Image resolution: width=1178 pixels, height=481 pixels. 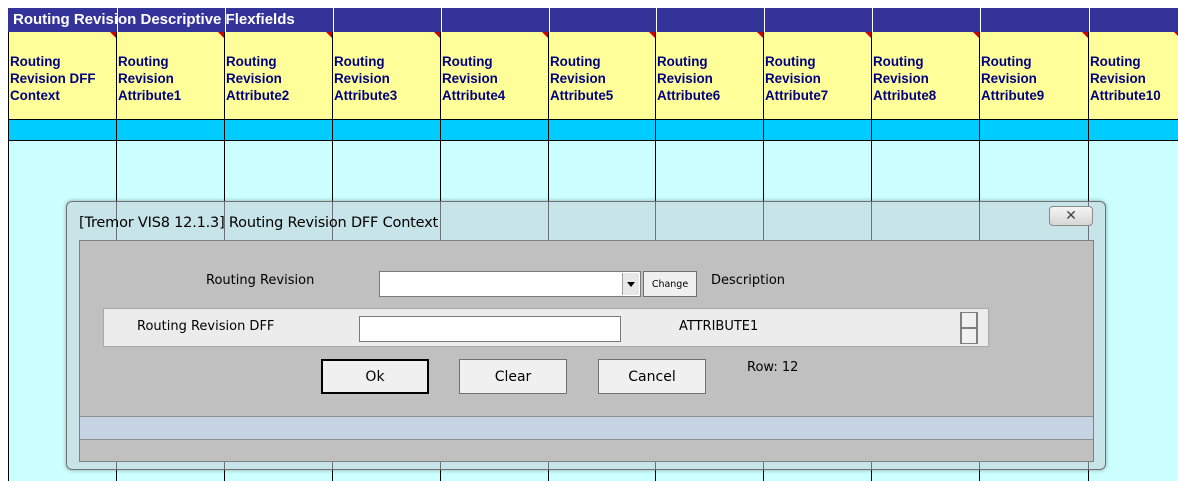 What do you see at coordinates (1176, 35) in the screenshot?
I see `comment-indicator-icon` at bounding box center [1176, 35].